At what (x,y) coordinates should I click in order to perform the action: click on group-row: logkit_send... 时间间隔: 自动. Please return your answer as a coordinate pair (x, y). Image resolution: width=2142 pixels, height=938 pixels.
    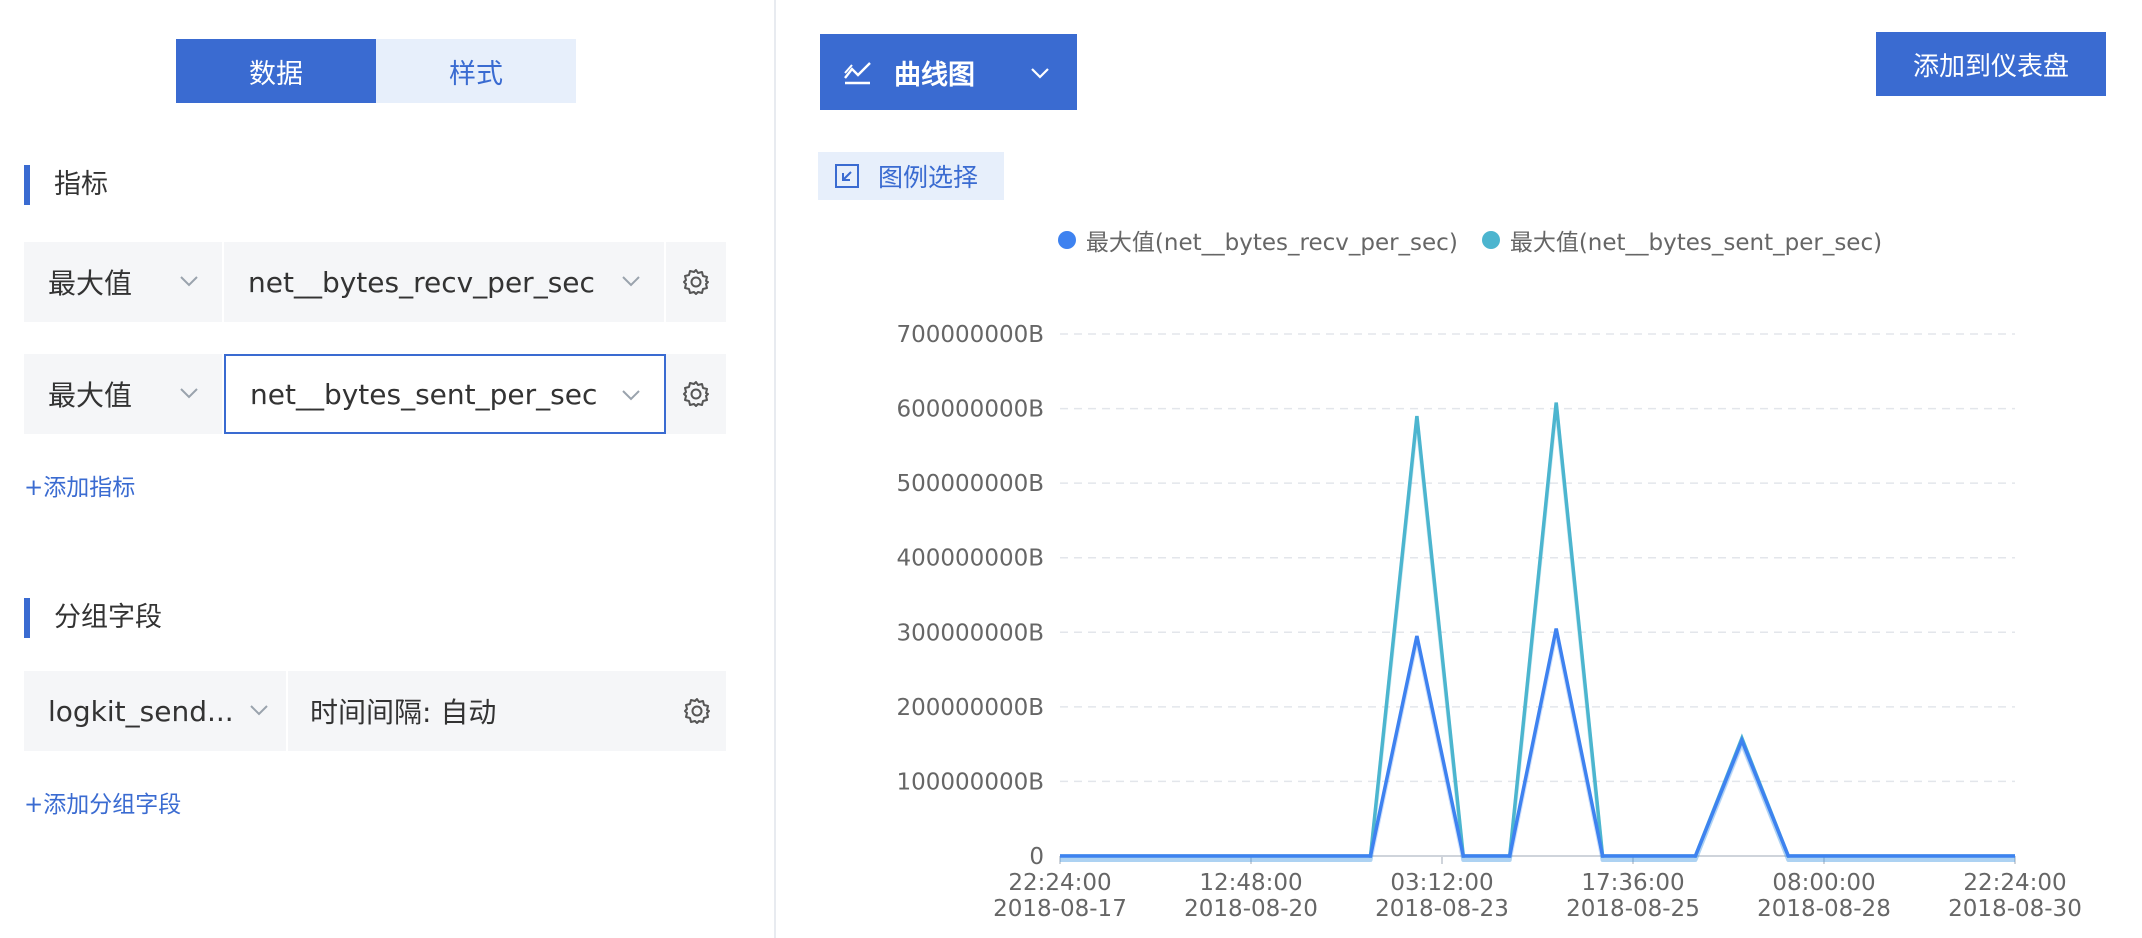
    Looking at the image, I should click on (376, 711).